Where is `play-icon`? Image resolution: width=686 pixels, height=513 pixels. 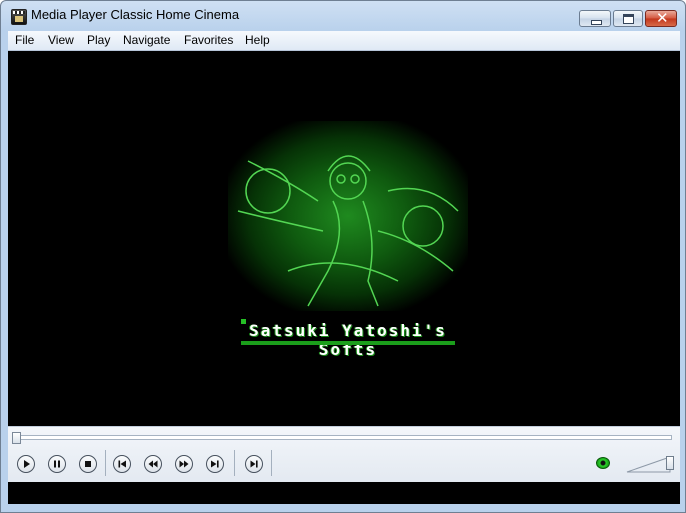
play-icon is located at coordinates (27, 464).